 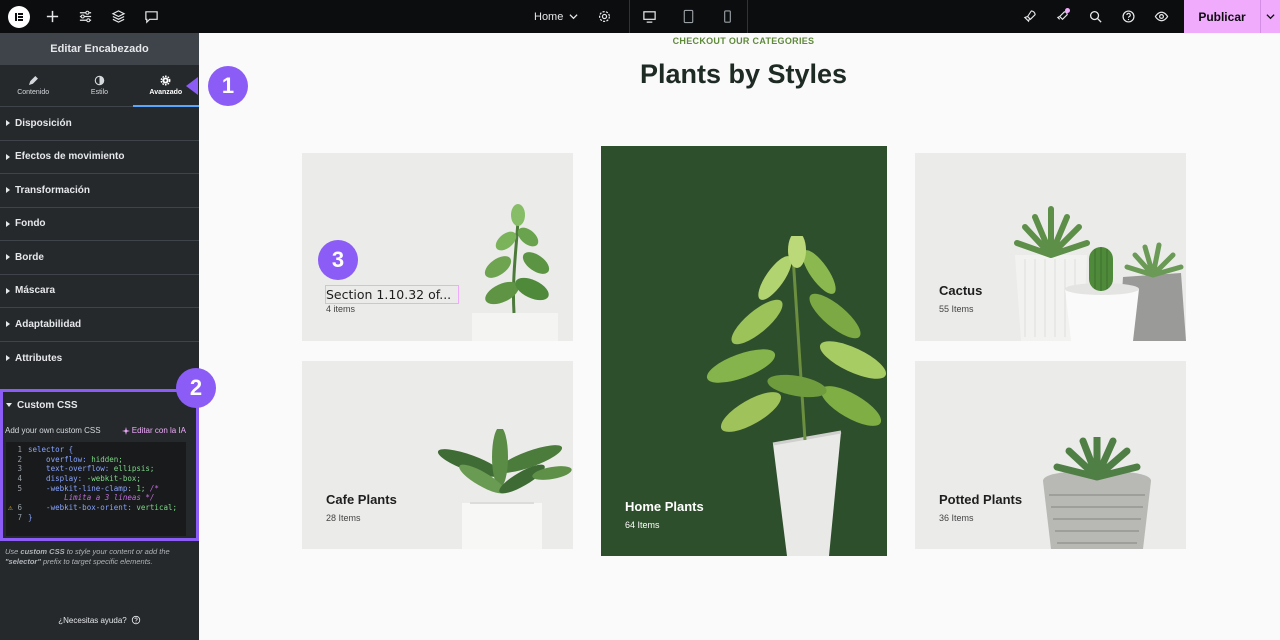 I want to click on section-label: Disposición, so click(x=43, y=123).